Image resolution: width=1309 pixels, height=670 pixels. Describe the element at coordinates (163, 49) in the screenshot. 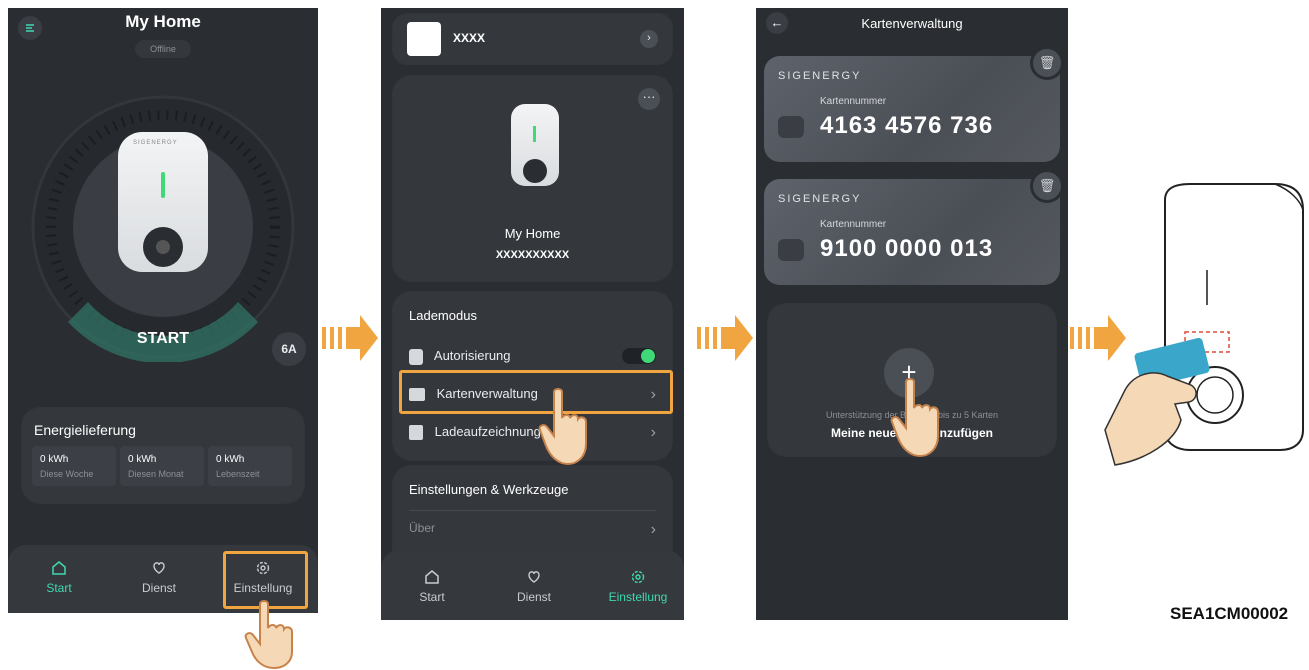

I see `status-badge: Offline` at that location.